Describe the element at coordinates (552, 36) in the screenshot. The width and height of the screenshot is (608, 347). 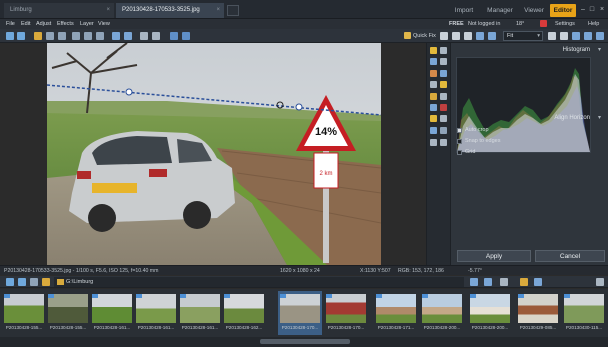
I see `zoom-icon` at that location.